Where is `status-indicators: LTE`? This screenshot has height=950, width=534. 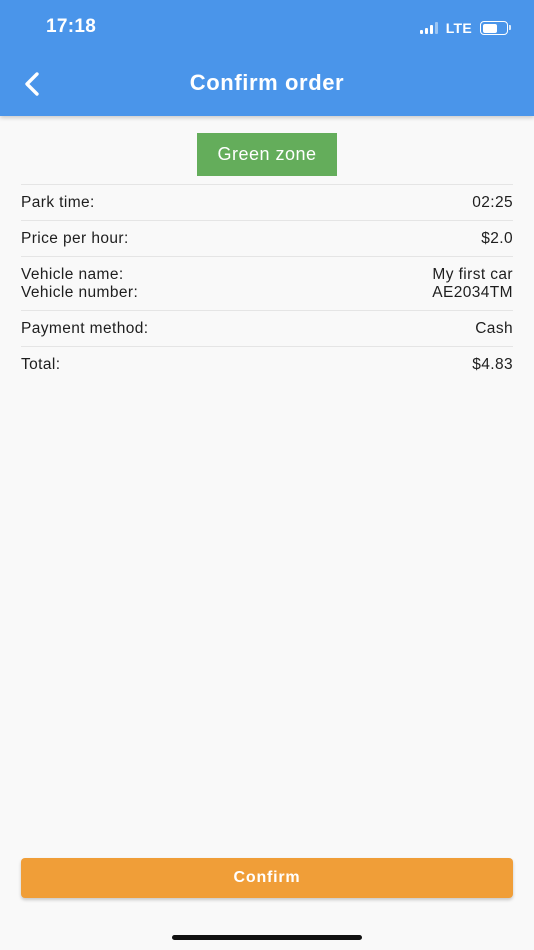 status-indicators: LTE is located at coordinates (465, 28).